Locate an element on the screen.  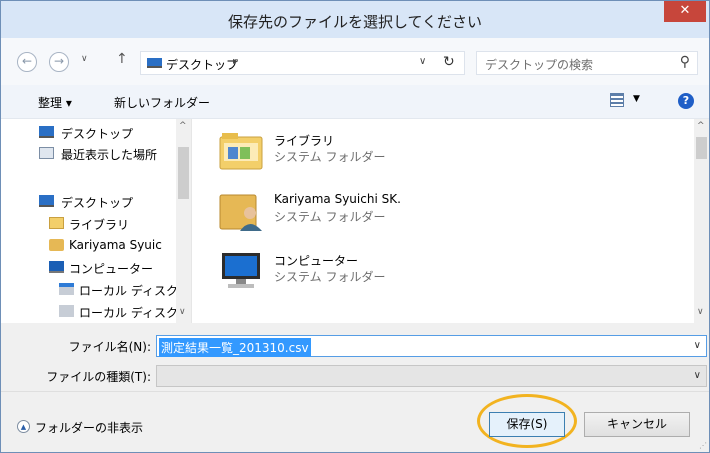
nav-item-computer: コンピューター is located at coordinates (88, 268).